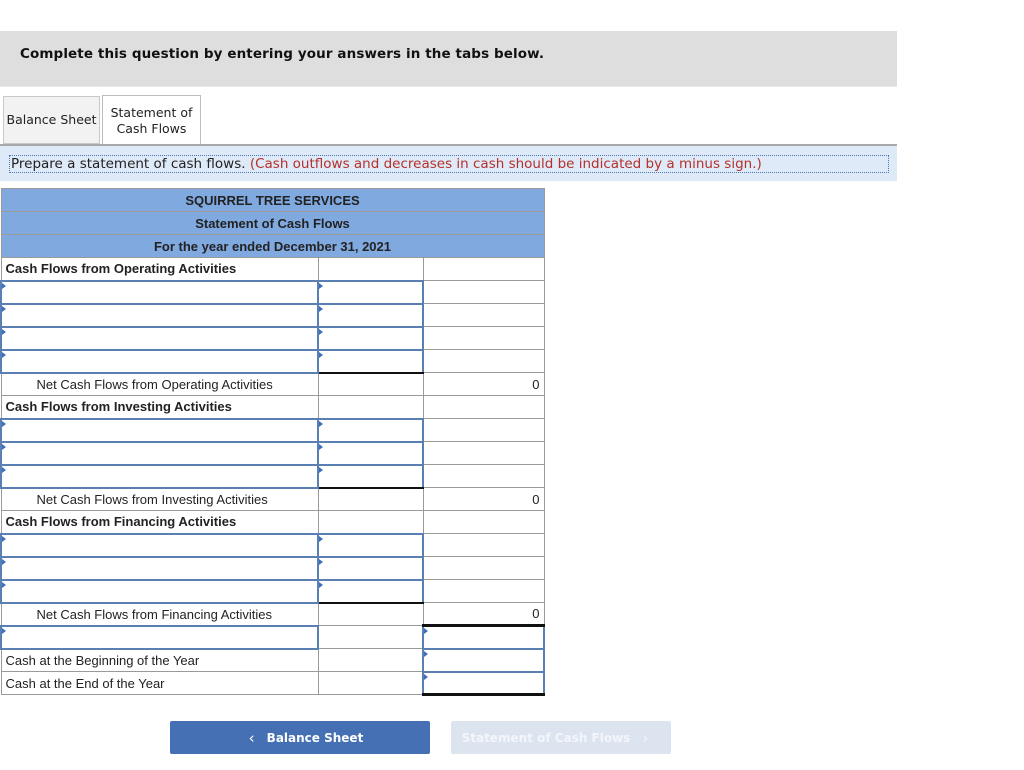 The height and width of the screenshot is (770, 1024). I want to click on tab-balance-sheet: Balance Sheet, so click(51, 120).